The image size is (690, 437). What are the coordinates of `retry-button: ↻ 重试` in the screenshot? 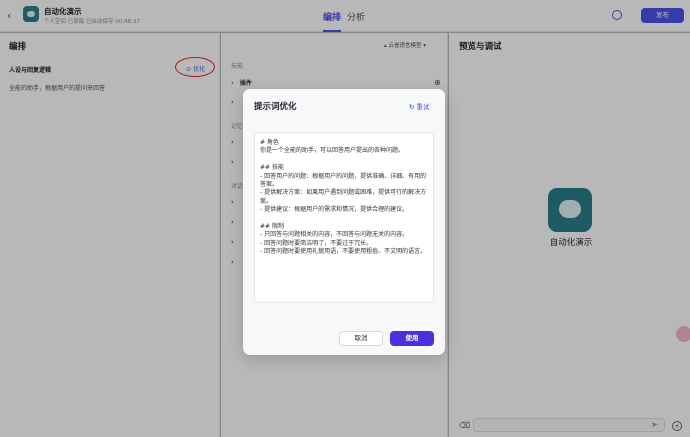 It's located at (419, 106).